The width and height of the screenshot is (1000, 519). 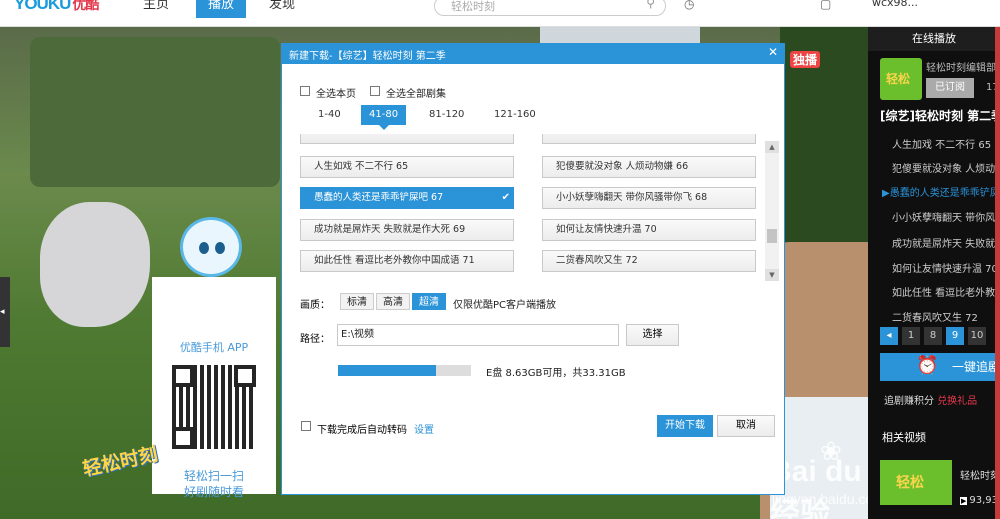 What do you see at coordinates (214, 407) in the screenshot?
I see `qr-code-icon` at bounding box center [214, 407].